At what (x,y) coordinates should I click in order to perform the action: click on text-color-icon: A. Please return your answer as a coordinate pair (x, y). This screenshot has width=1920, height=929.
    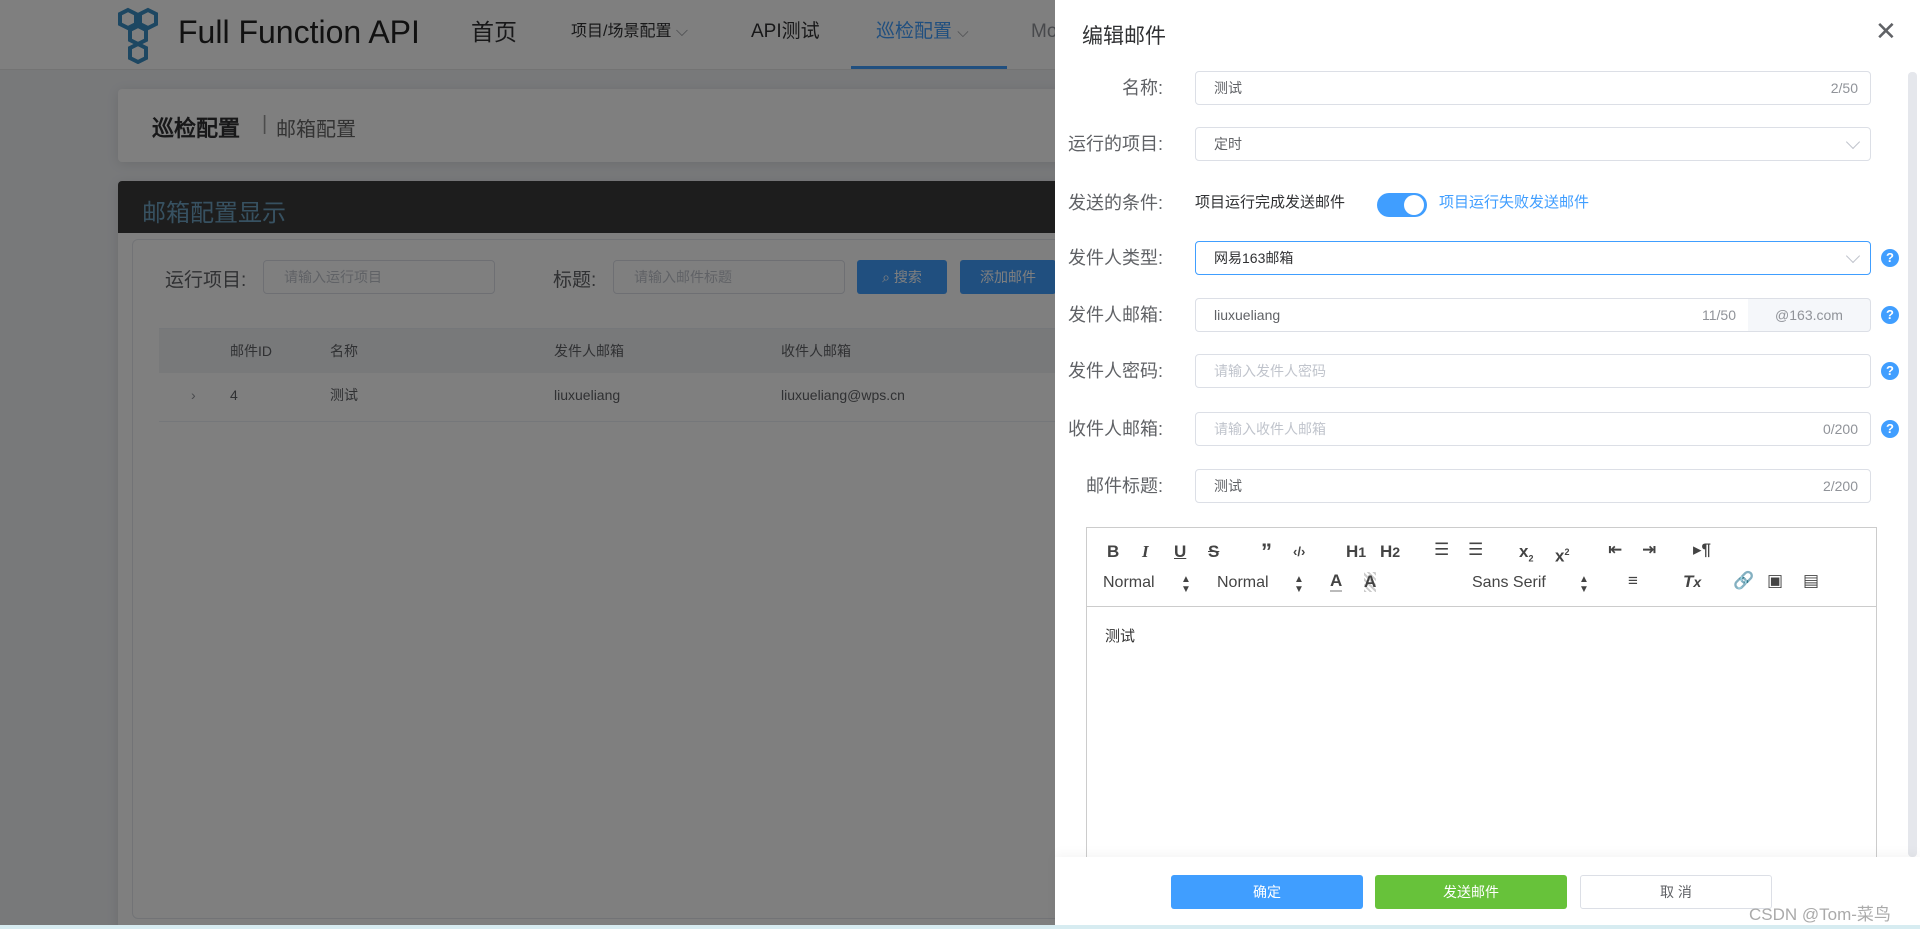
    Looking at the image, I should click on (1336, 582).